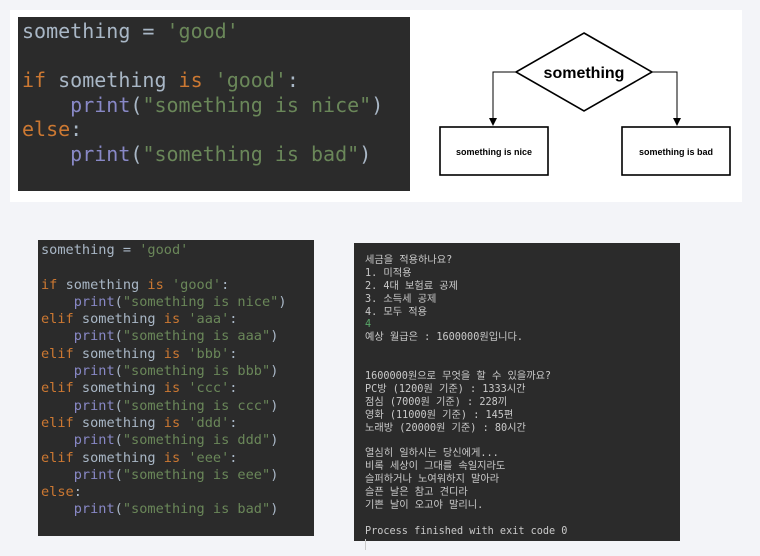 This screenshot has width=760, height=556. What do you see at coordinates (518, 545) in the screenshot?
I see `console-cursor-row` at bounding box center [518, 545].